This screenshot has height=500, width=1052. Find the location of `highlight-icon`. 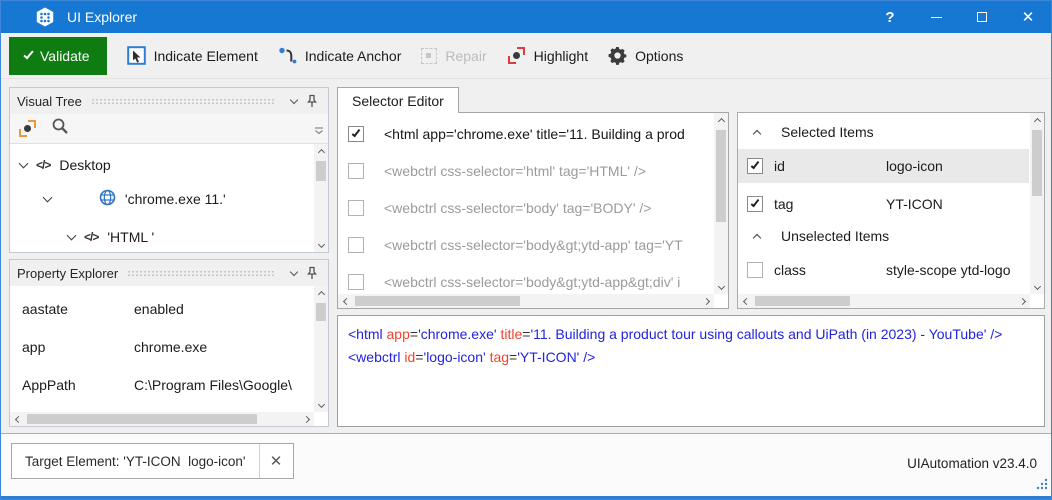

highlight-icon is located at coordinates (516, 55).